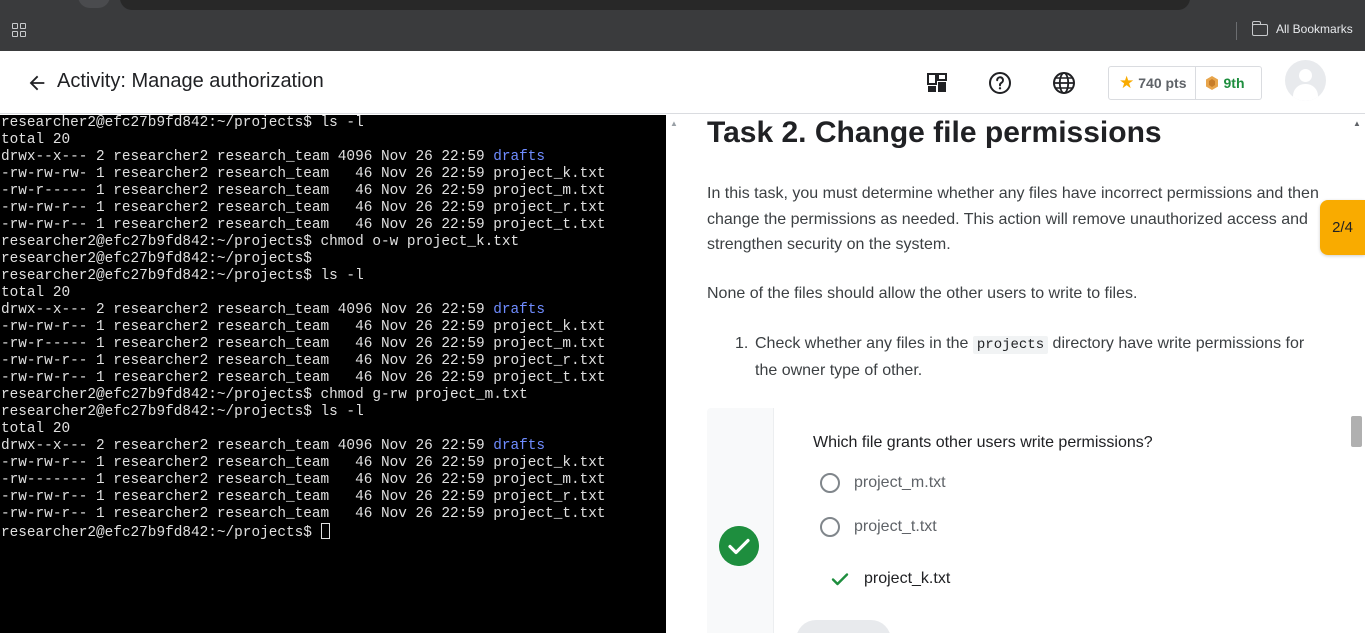 The image size is (1365, 633). I want to click on terminal-cursor, so click(325, 531).